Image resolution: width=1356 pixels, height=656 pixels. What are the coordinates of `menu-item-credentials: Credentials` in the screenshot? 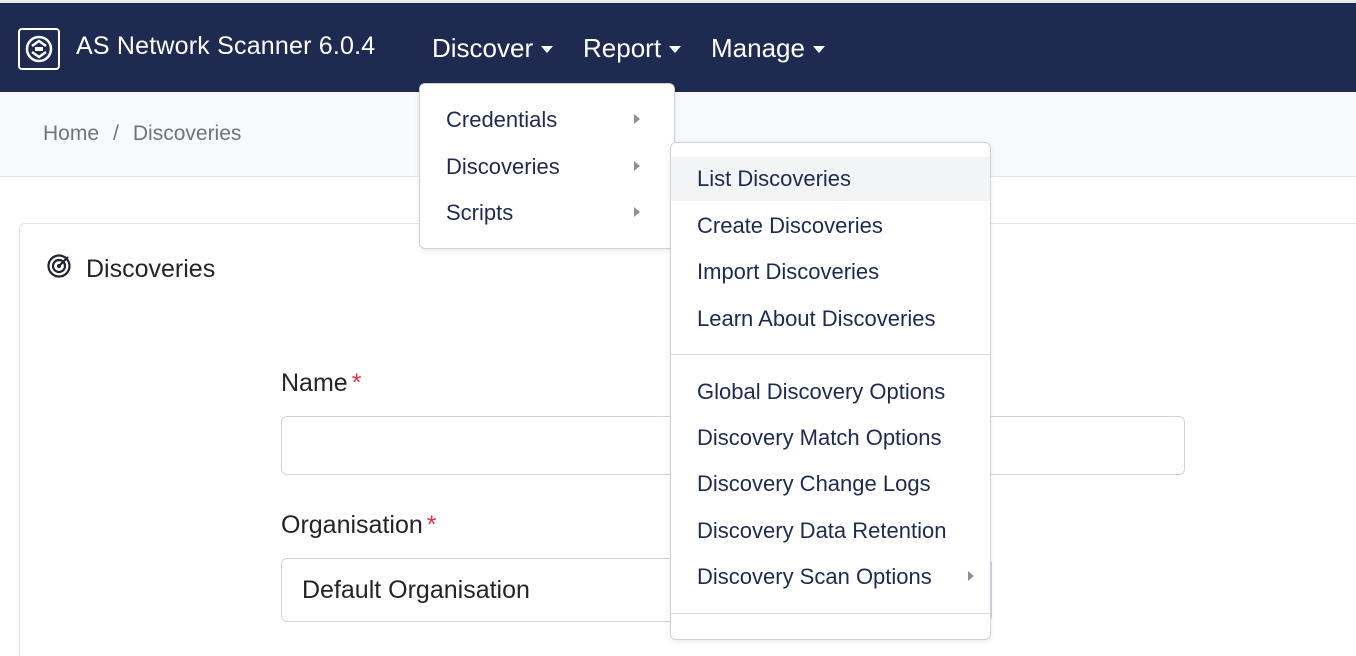 It's located at (547, 120).